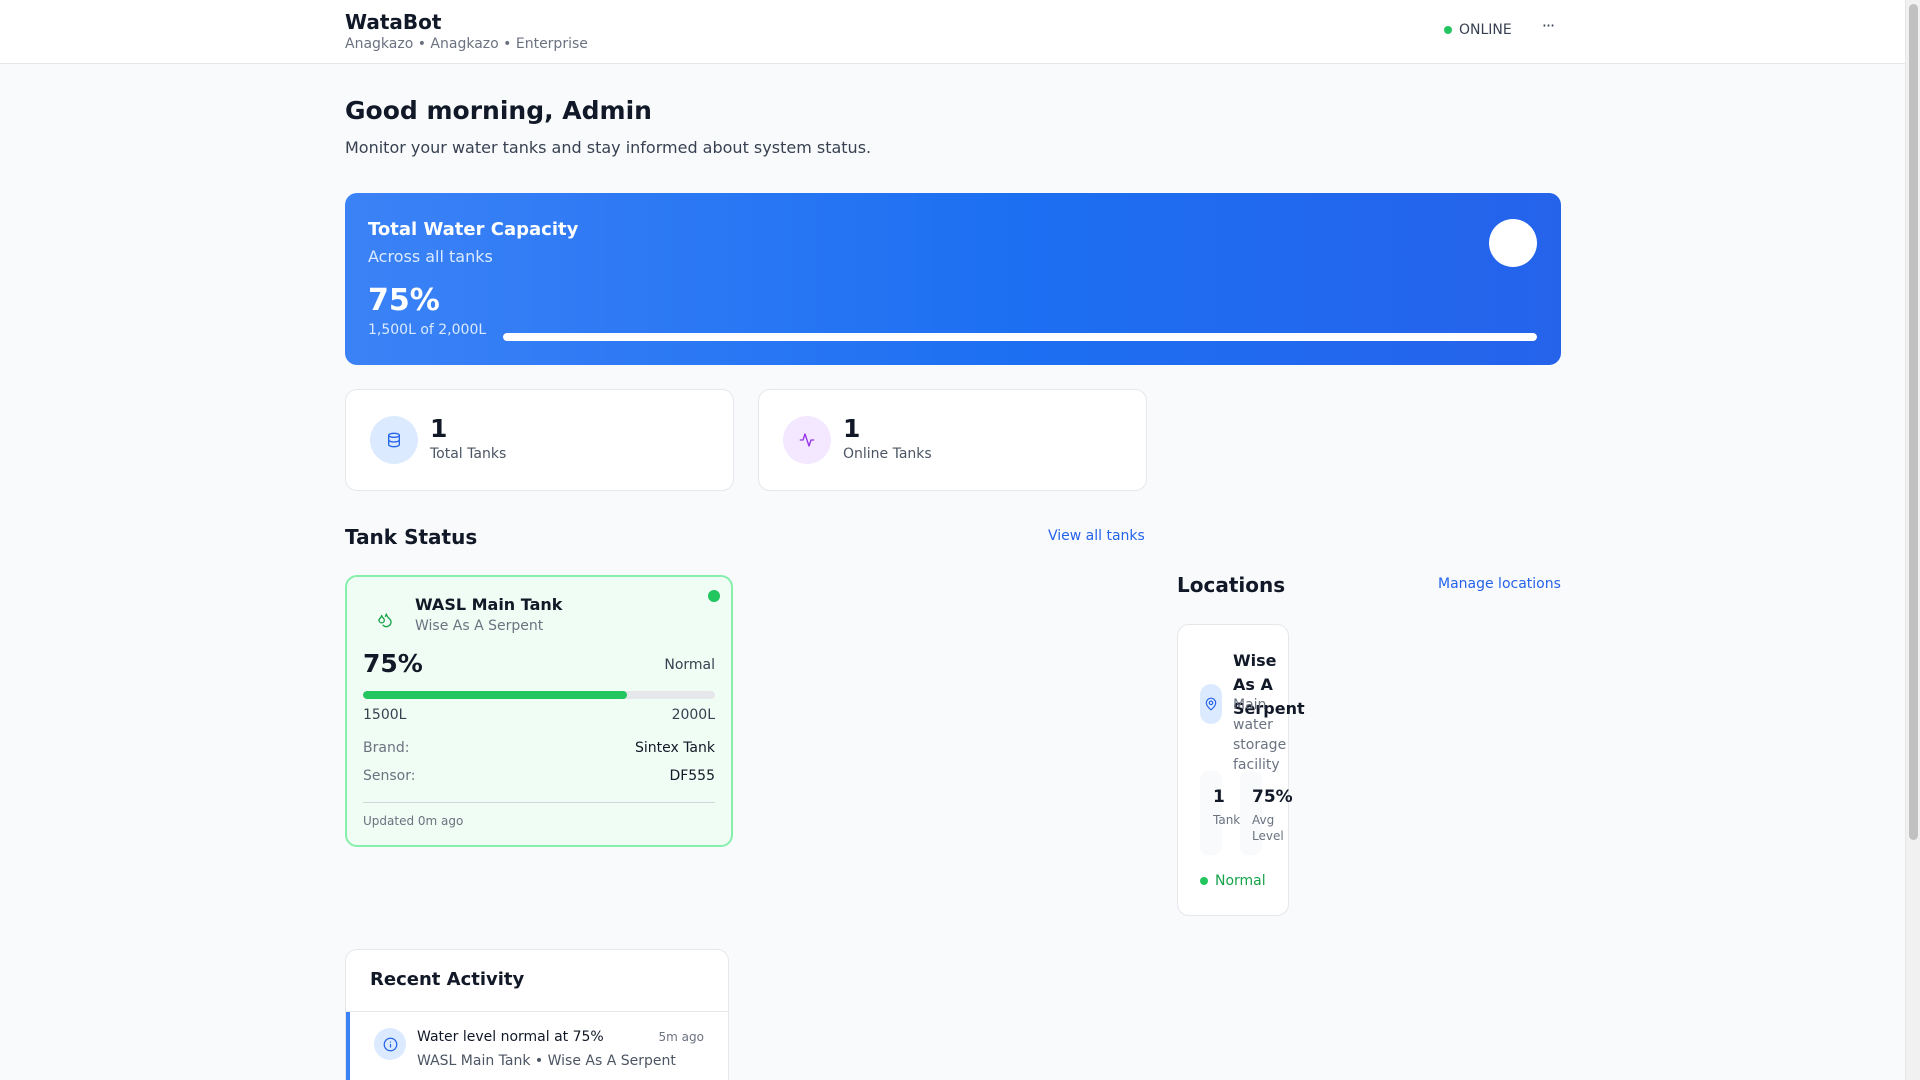 This screenshot has height=1080, width=1920. What do you see at coordinates (1272, 797) in the screenshot?
I see `location-avg-level: 75%` at bounding box center [1272, 797].